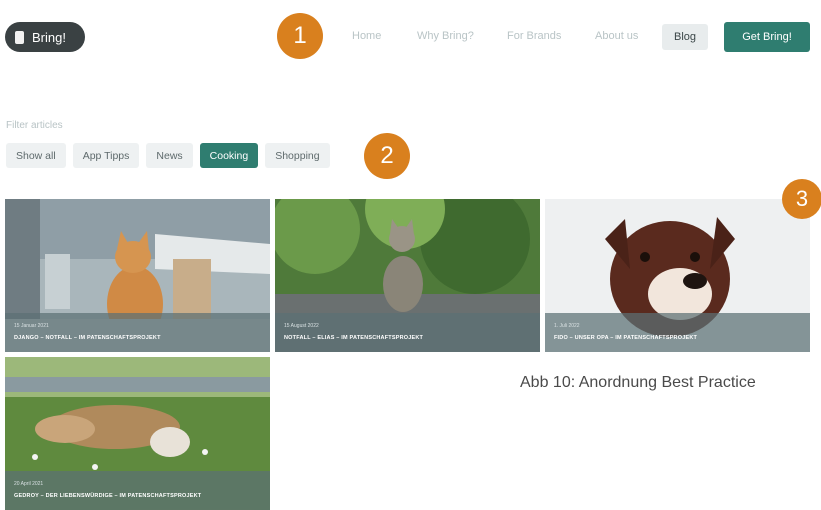 The height and width of the screenshot is (510, 821). Describe the element at coordinates (301, 326) in the screenshot. I see `card-date: 15 August 2022` at that location.